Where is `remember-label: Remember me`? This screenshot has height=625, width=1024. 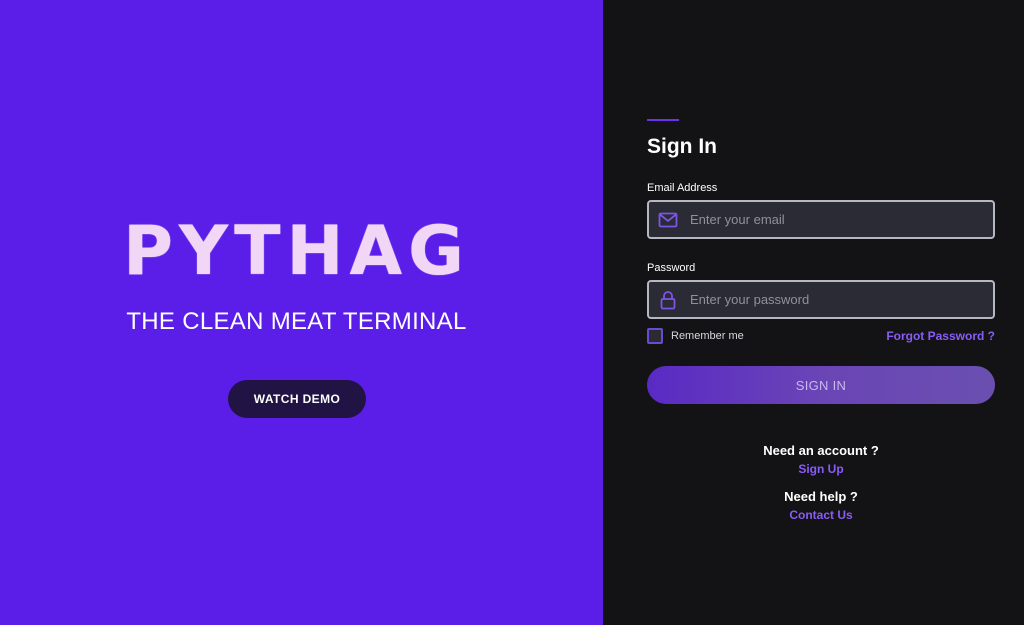 remember-label: Remember me is located at coordinates (707, 336).